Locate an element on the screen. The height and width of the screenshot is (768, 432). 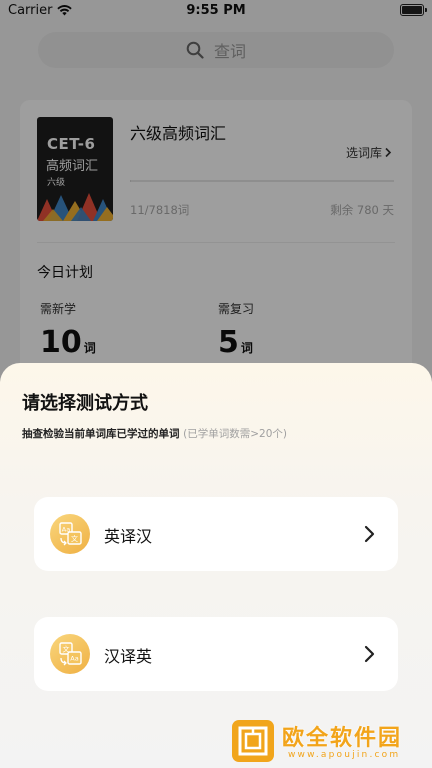
option-en-to-zh-label: 英译汉 is located at coordinates (128, 536).